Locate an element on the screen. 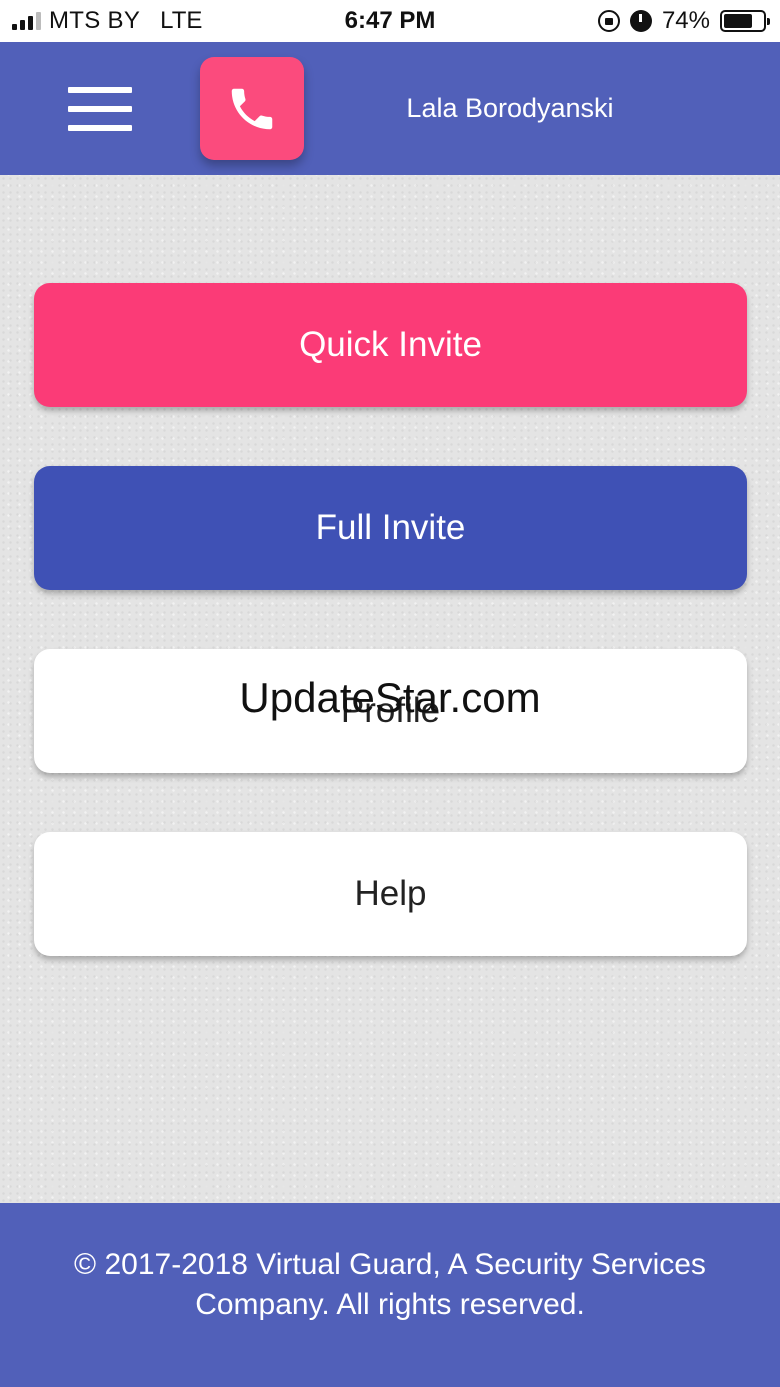 The height and width of the screenshot is (1387, 780). alarm-icon is located at coordinates (640, 21).